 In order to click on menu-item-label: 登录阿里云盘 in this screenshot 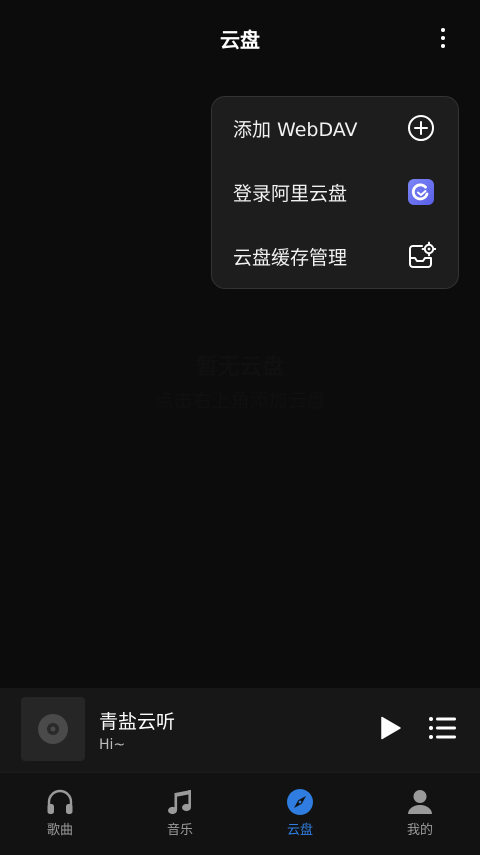, I will do `click(290, 194)`.